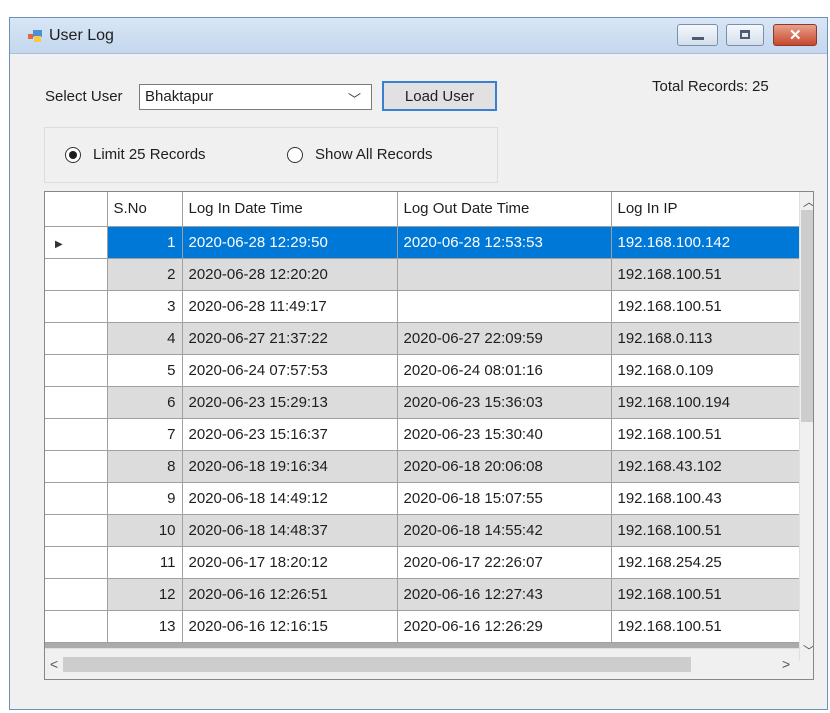 This screenshot has height=713, width=830. What do you see at coordinates (295, 155) in the screenshot?
I see `show-all-radio` at bounding box center [295, 155].